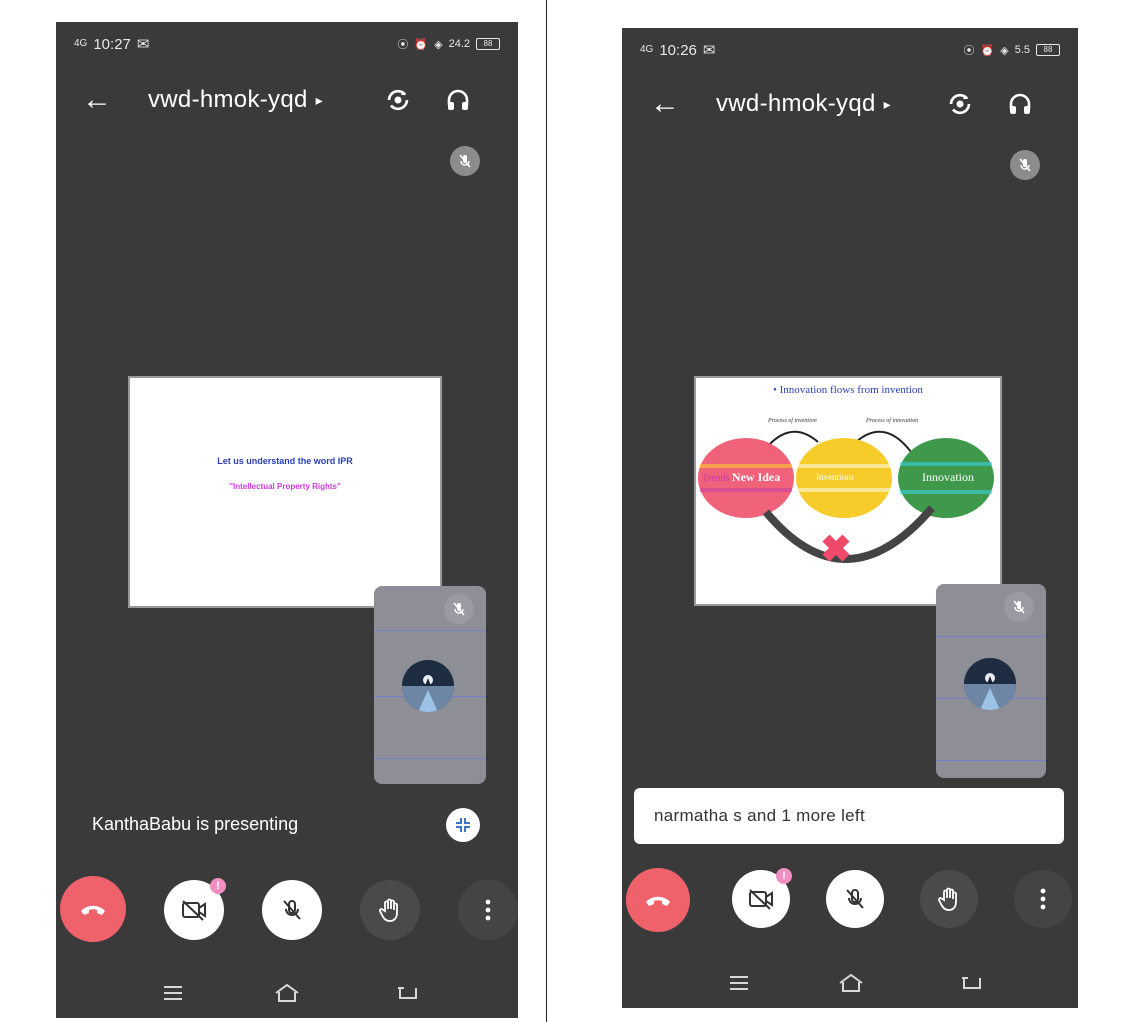  What do you see at coordinates (463, 825) in the screenshot?
I see `fullscreen-exit-icon` at bounding box center [463, 825].